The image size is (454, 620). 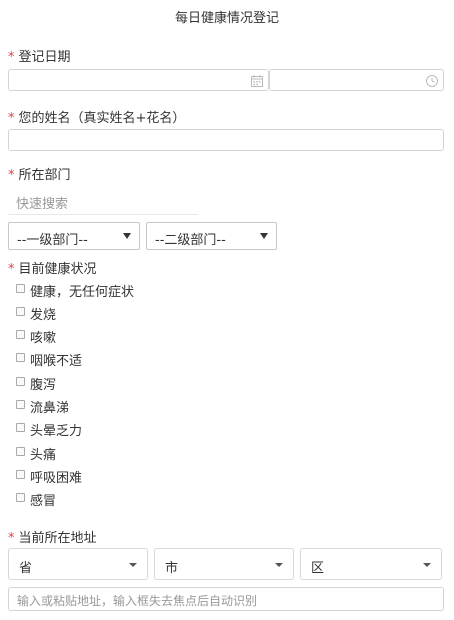 What do you see at coordinates (43, 501) in the screenshot?
I see `health-option-label: 感冒` at bounding box center [43, 501].